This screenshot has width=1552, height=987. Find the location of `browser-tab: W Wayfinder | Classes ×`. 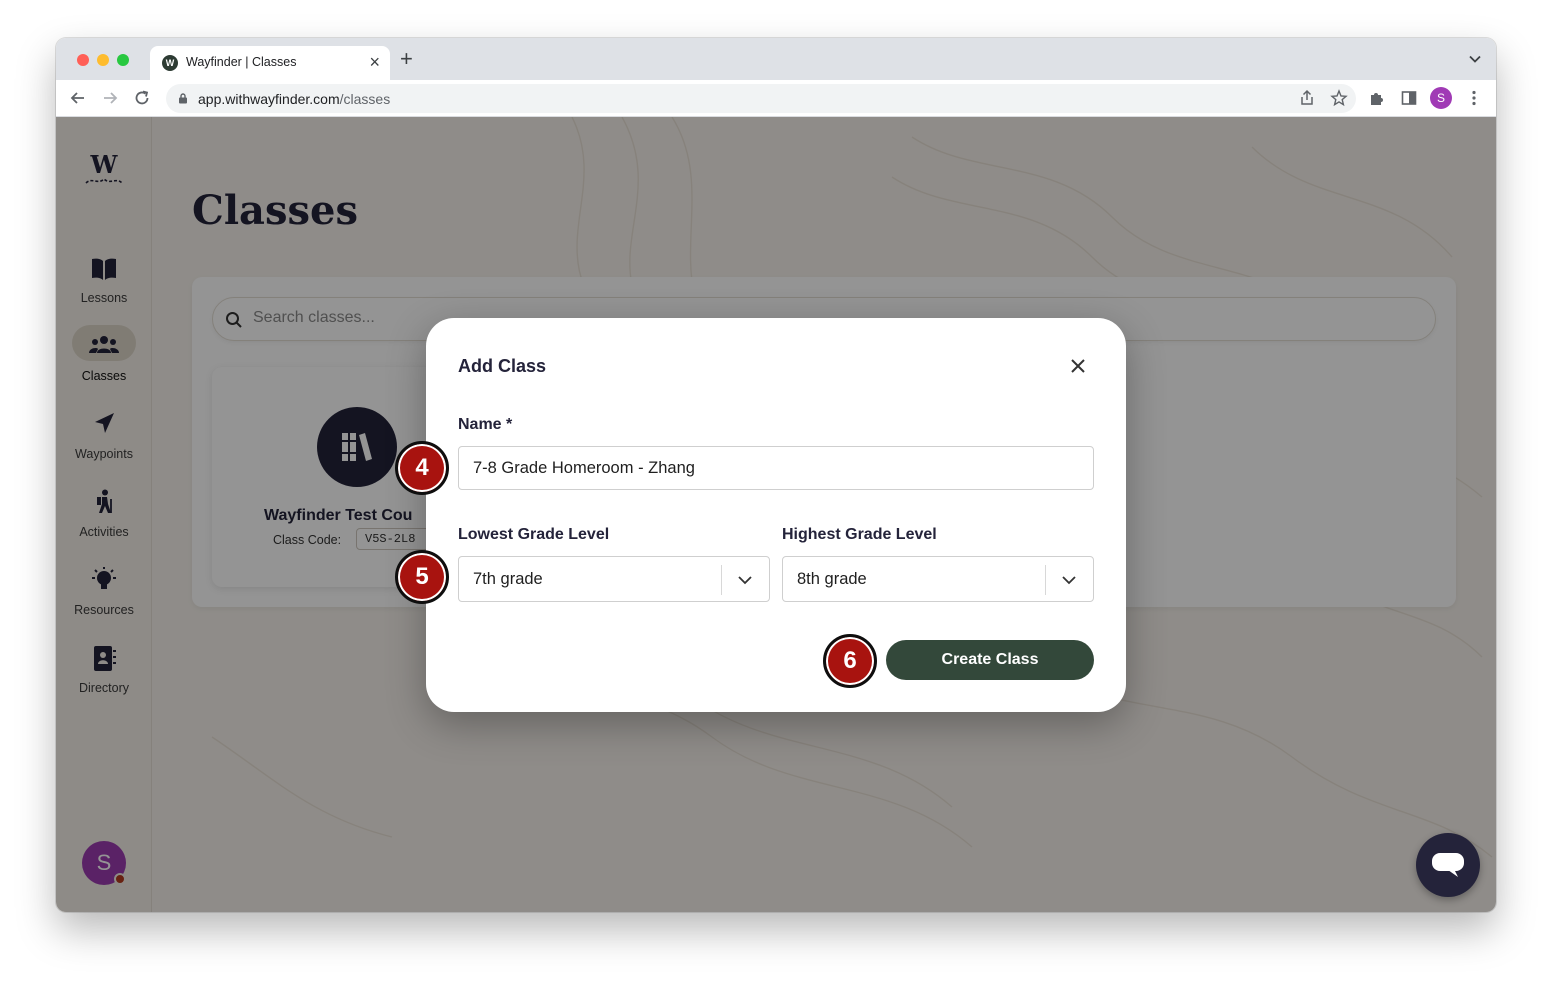

browser-tab: W Wayfinder | Classes × is located at coordinates (270, 63).